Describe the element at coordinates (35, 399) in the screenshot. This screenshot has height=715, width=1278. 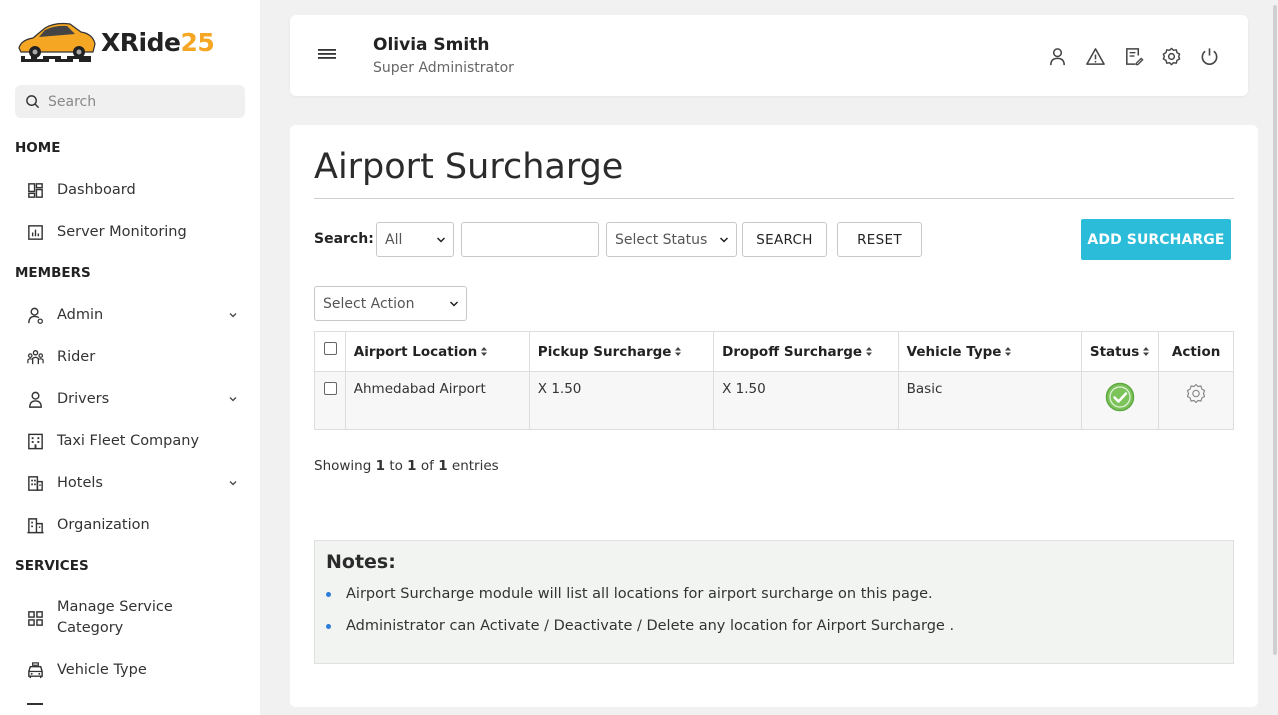
I see `driver-icon` at that location.